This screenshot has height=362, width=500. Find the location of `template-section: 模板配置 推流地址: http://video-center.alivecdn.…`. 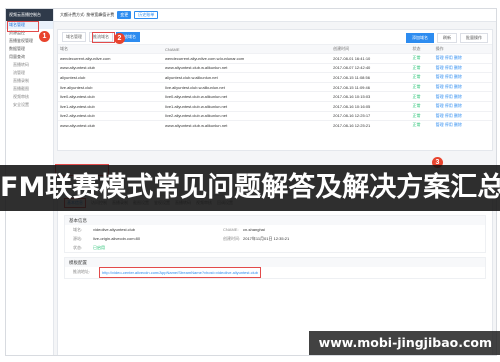

template-section: 模板配置 推流地址: http://video-center.alivecdn.… is located at coordinates (275, 268).